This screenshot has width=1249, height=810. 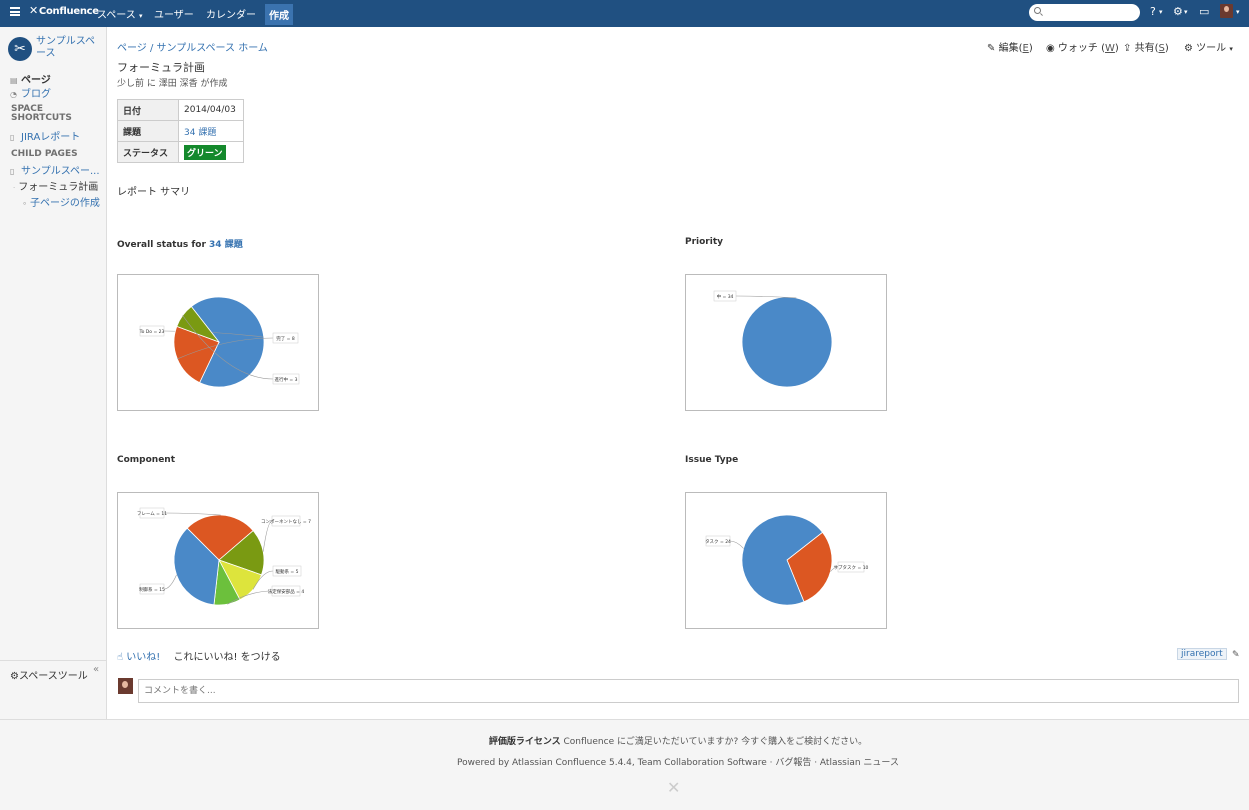 I want to click on collapse-sidebar-icon: «, so click(x=96, y=669).